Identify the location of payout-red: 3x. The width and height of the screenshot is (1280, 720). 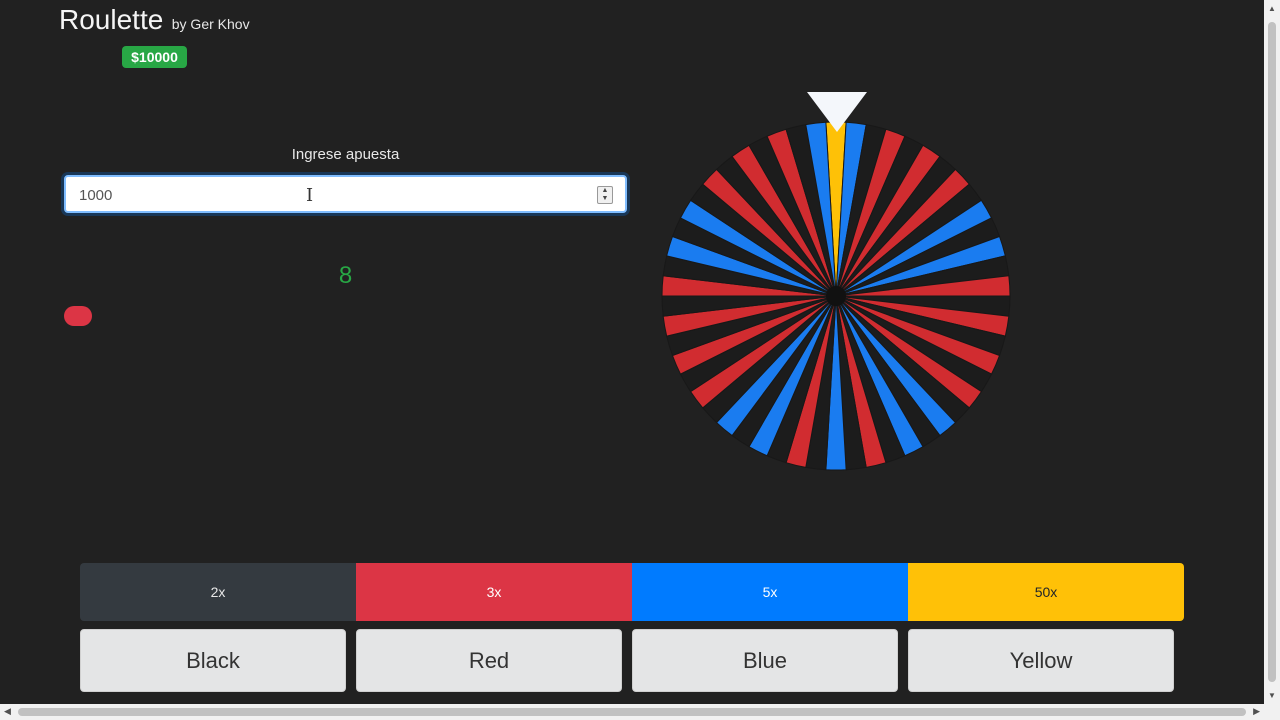
(494, 592).